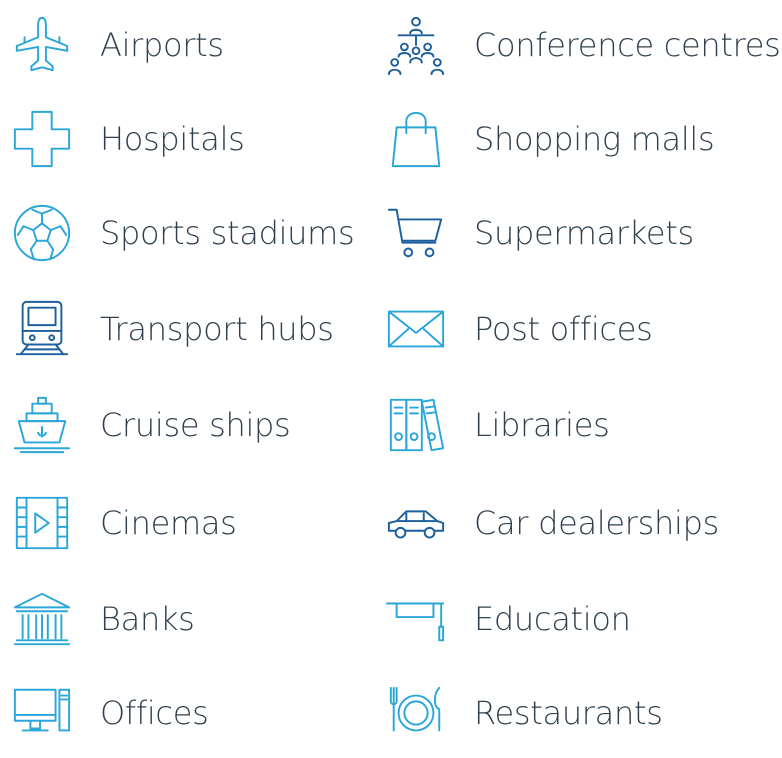  I want to click on item-label: Transport hubs, so click(217, 329).